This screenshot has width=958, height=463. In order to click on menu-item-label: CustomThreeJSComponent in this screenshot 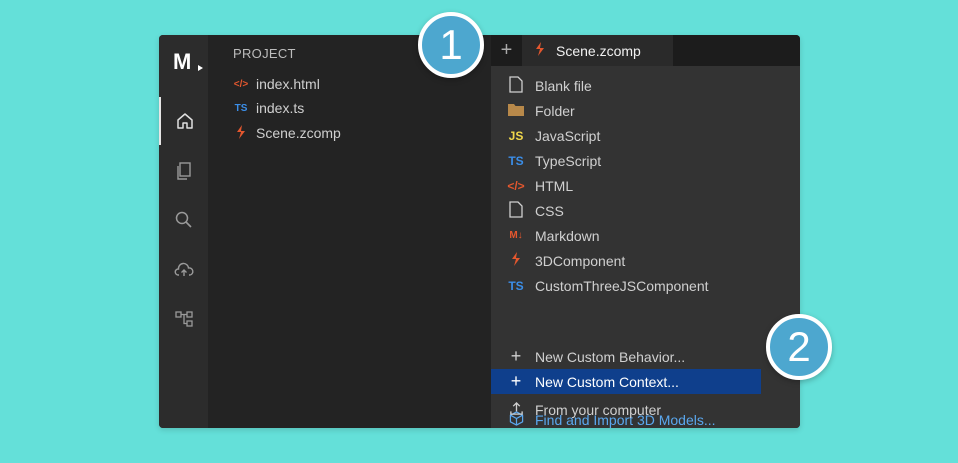, I will do `click(622, 285)`.